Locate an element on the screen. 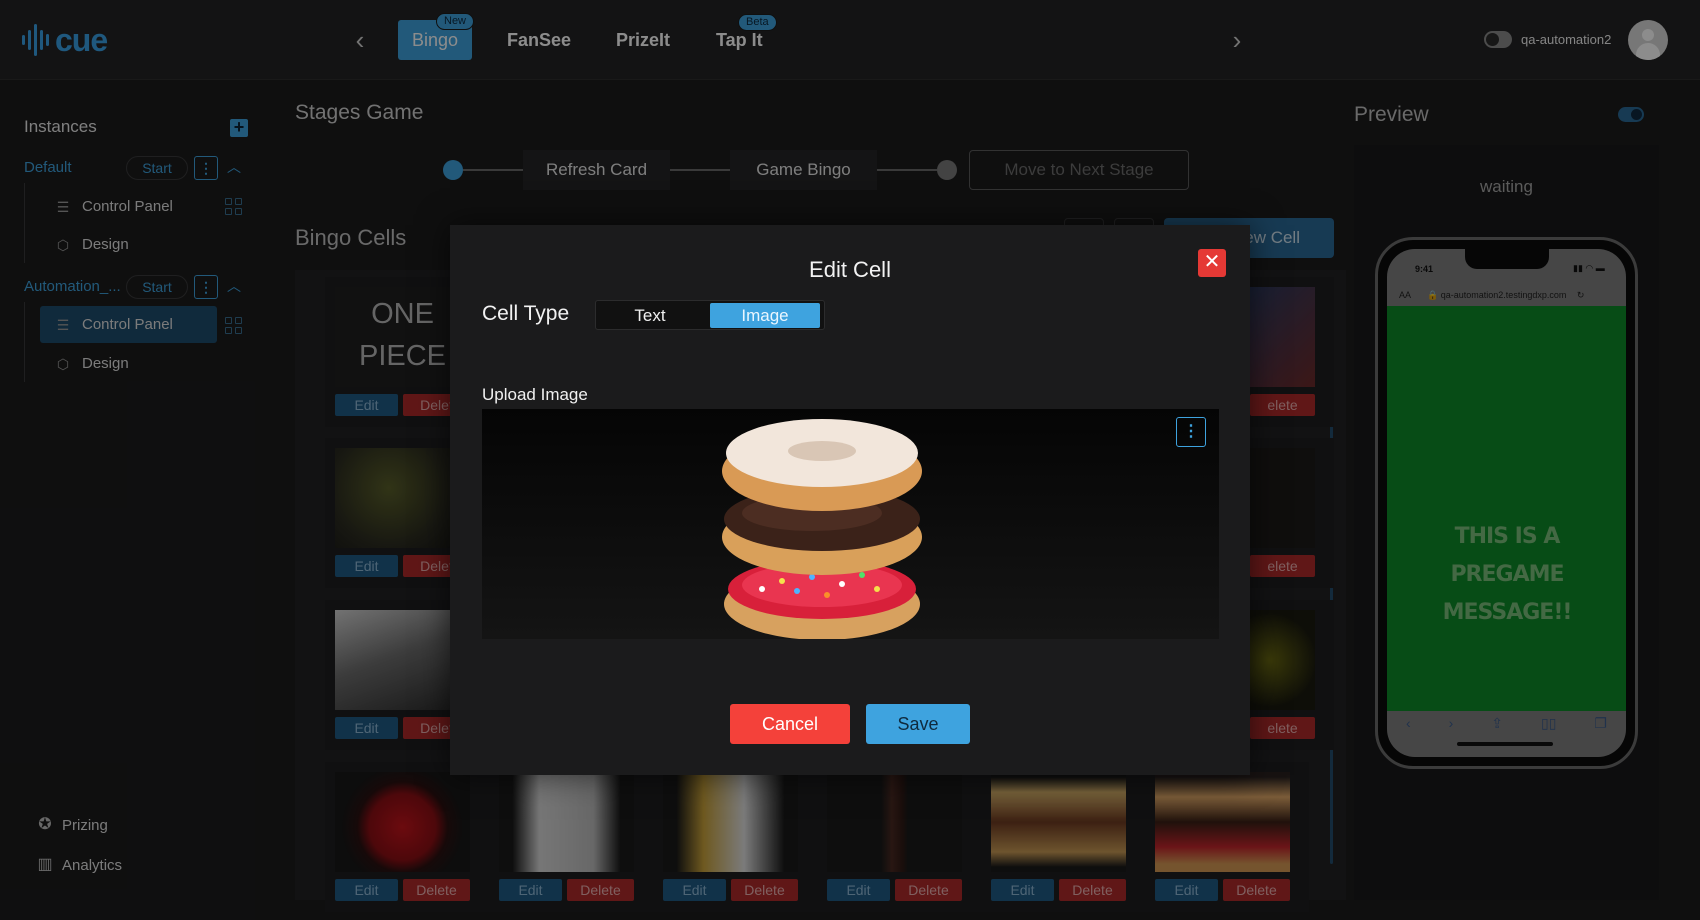  donut-stack-image is located at coordinates (822, 529).